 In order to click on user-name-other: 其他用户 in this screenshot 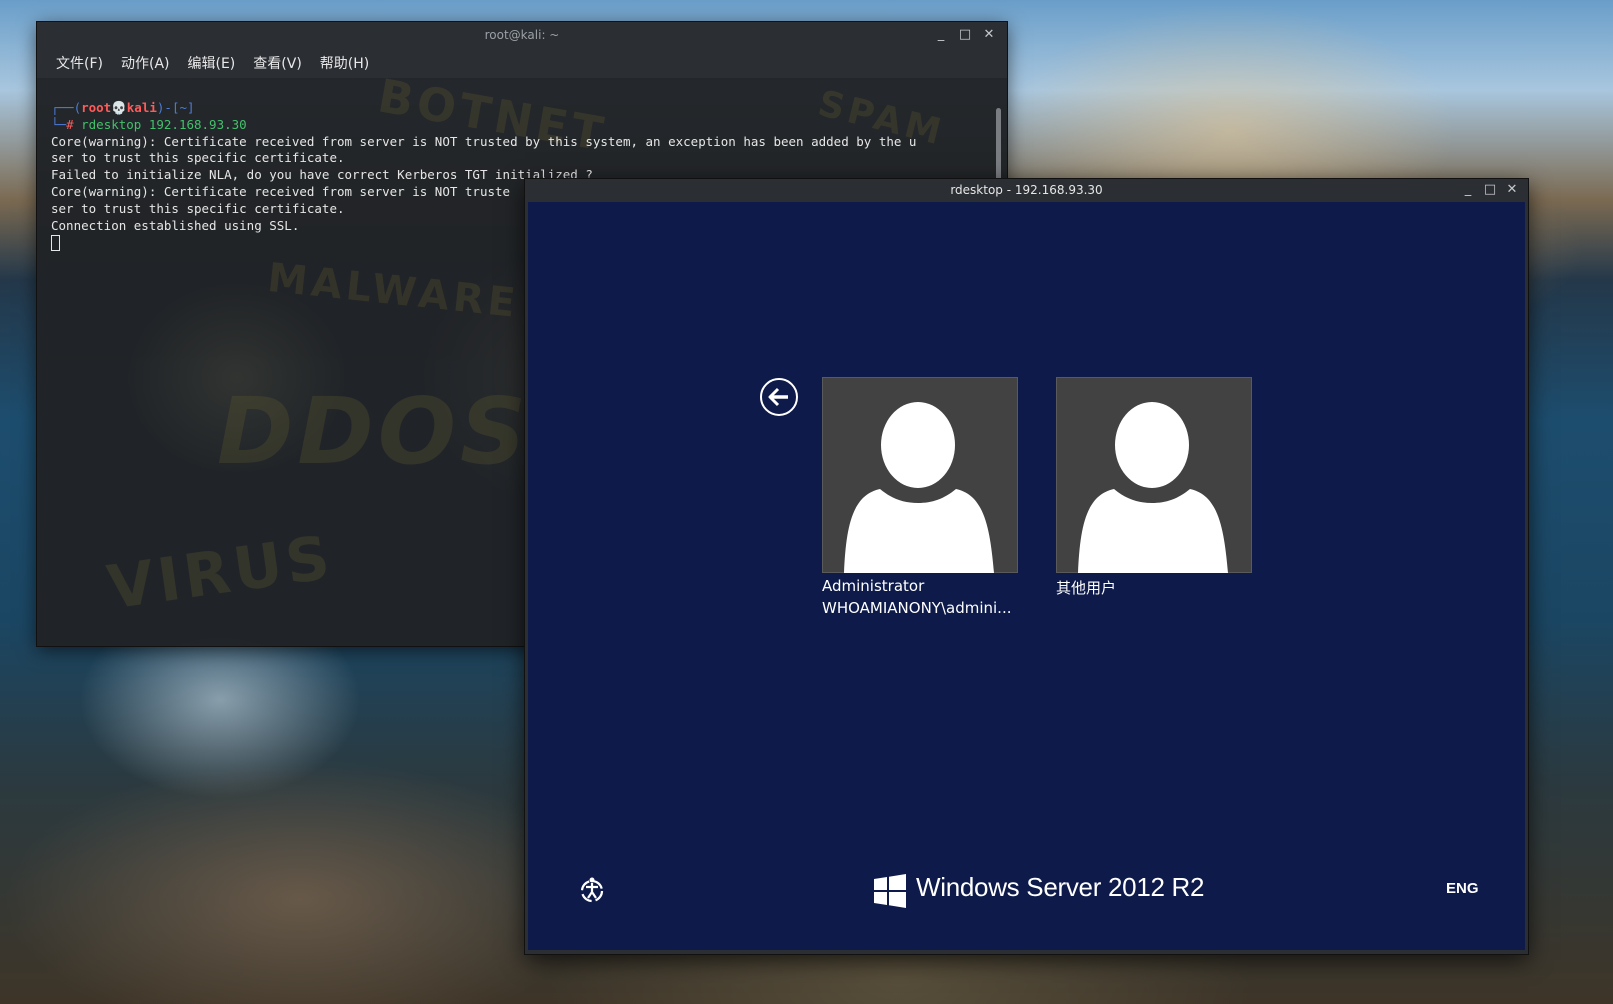, I will do `click(1086, 588)`.